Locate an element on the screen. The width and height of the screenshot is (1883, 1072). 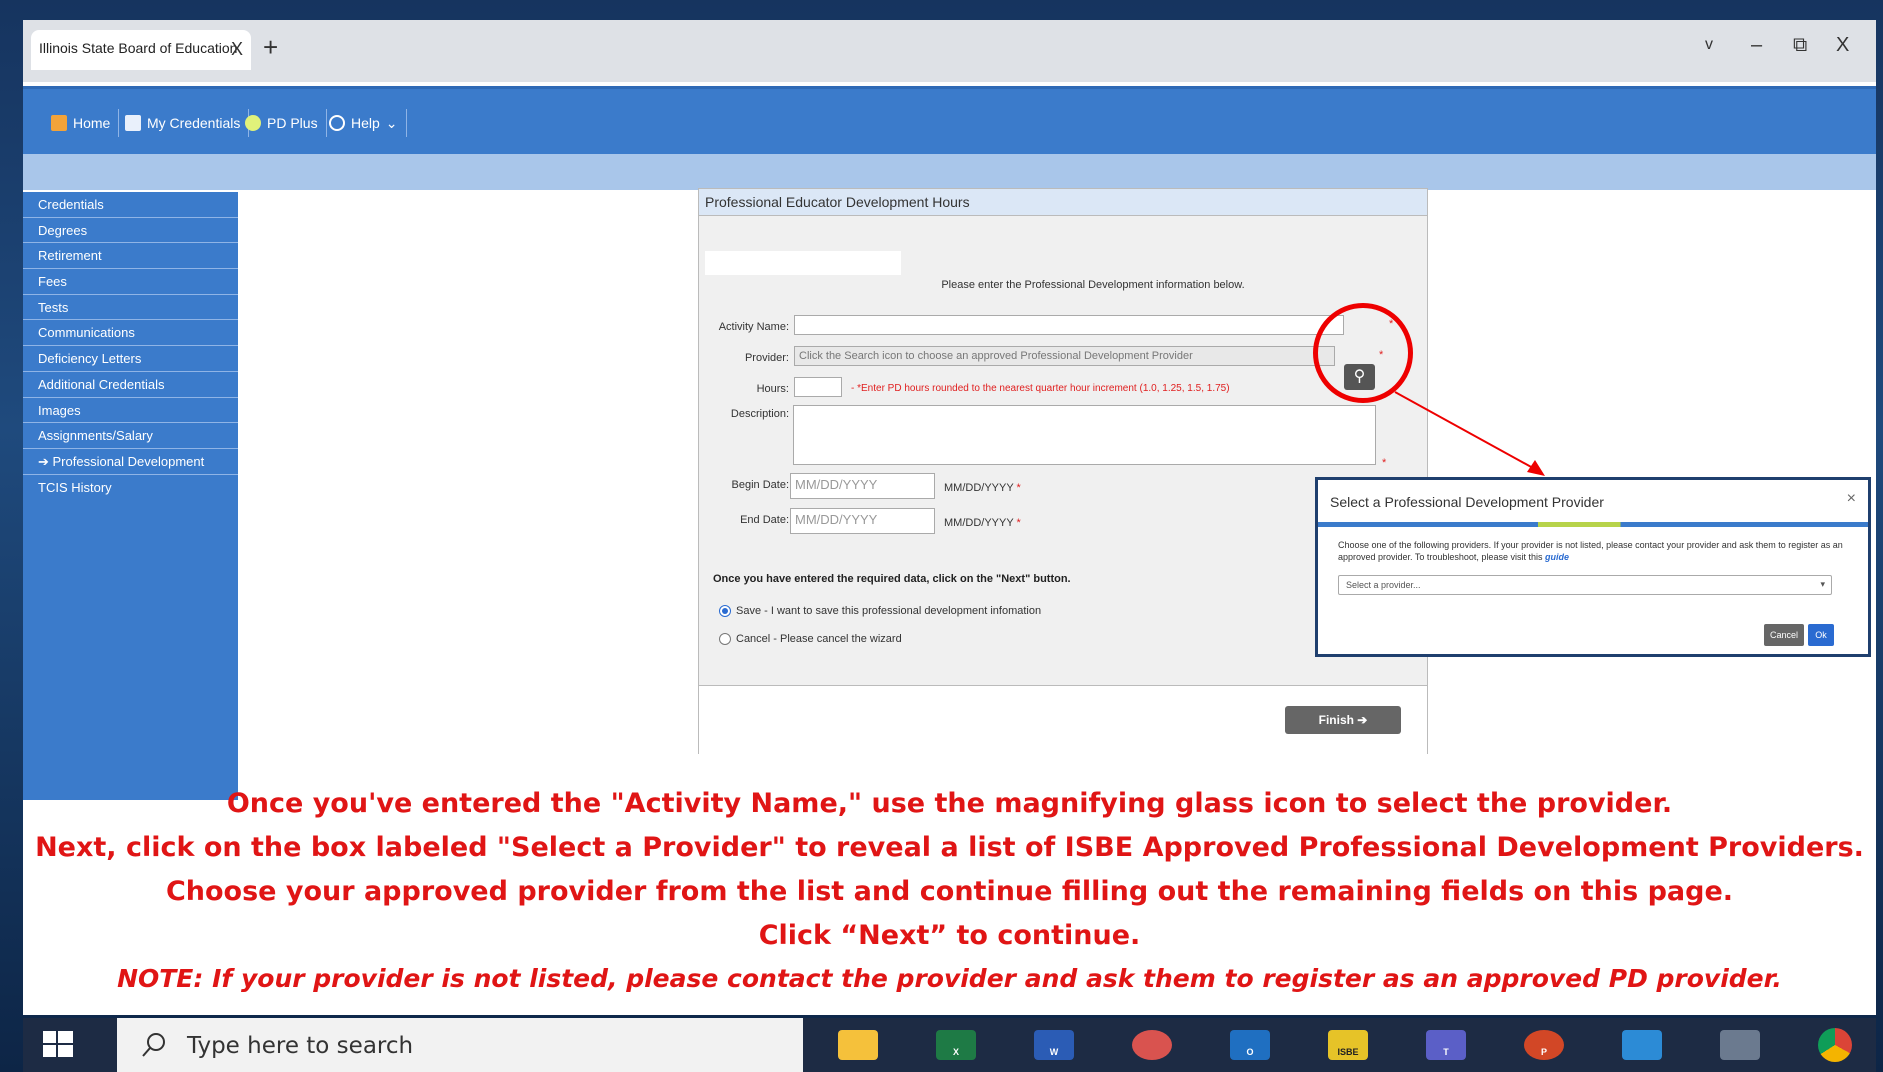
hours-label: Hours: is located at coordinates (772, 389).